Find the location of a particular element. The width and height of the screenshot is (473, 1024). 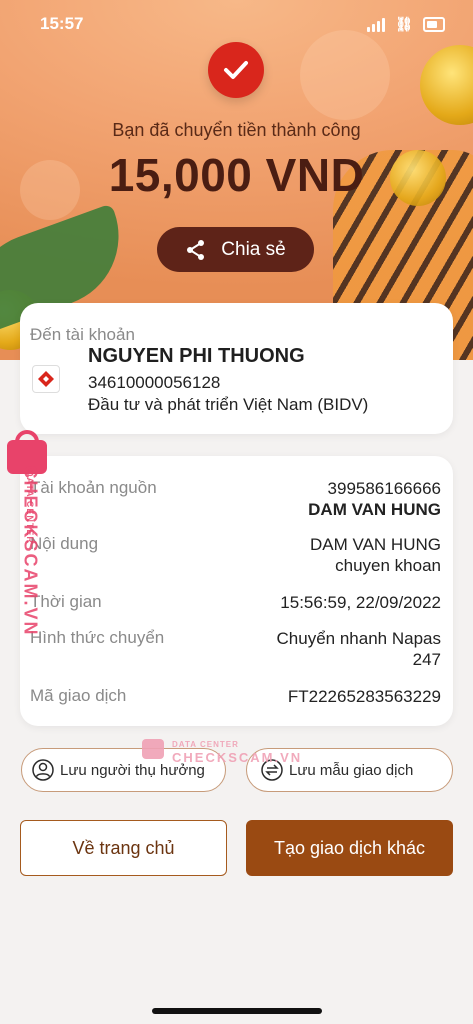

txn-value: FT22265283563229 is located at coordinates (364, 696).